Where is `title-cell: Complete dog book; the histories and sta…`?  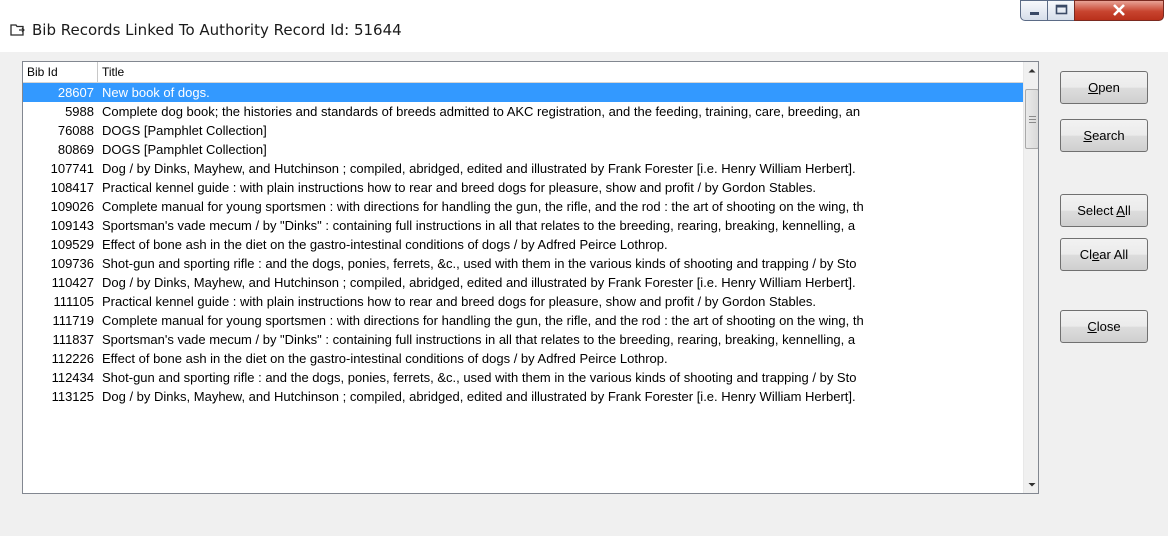
title-cell: Complete dog book; the histories and sta… is located at coordinates (481, 111).